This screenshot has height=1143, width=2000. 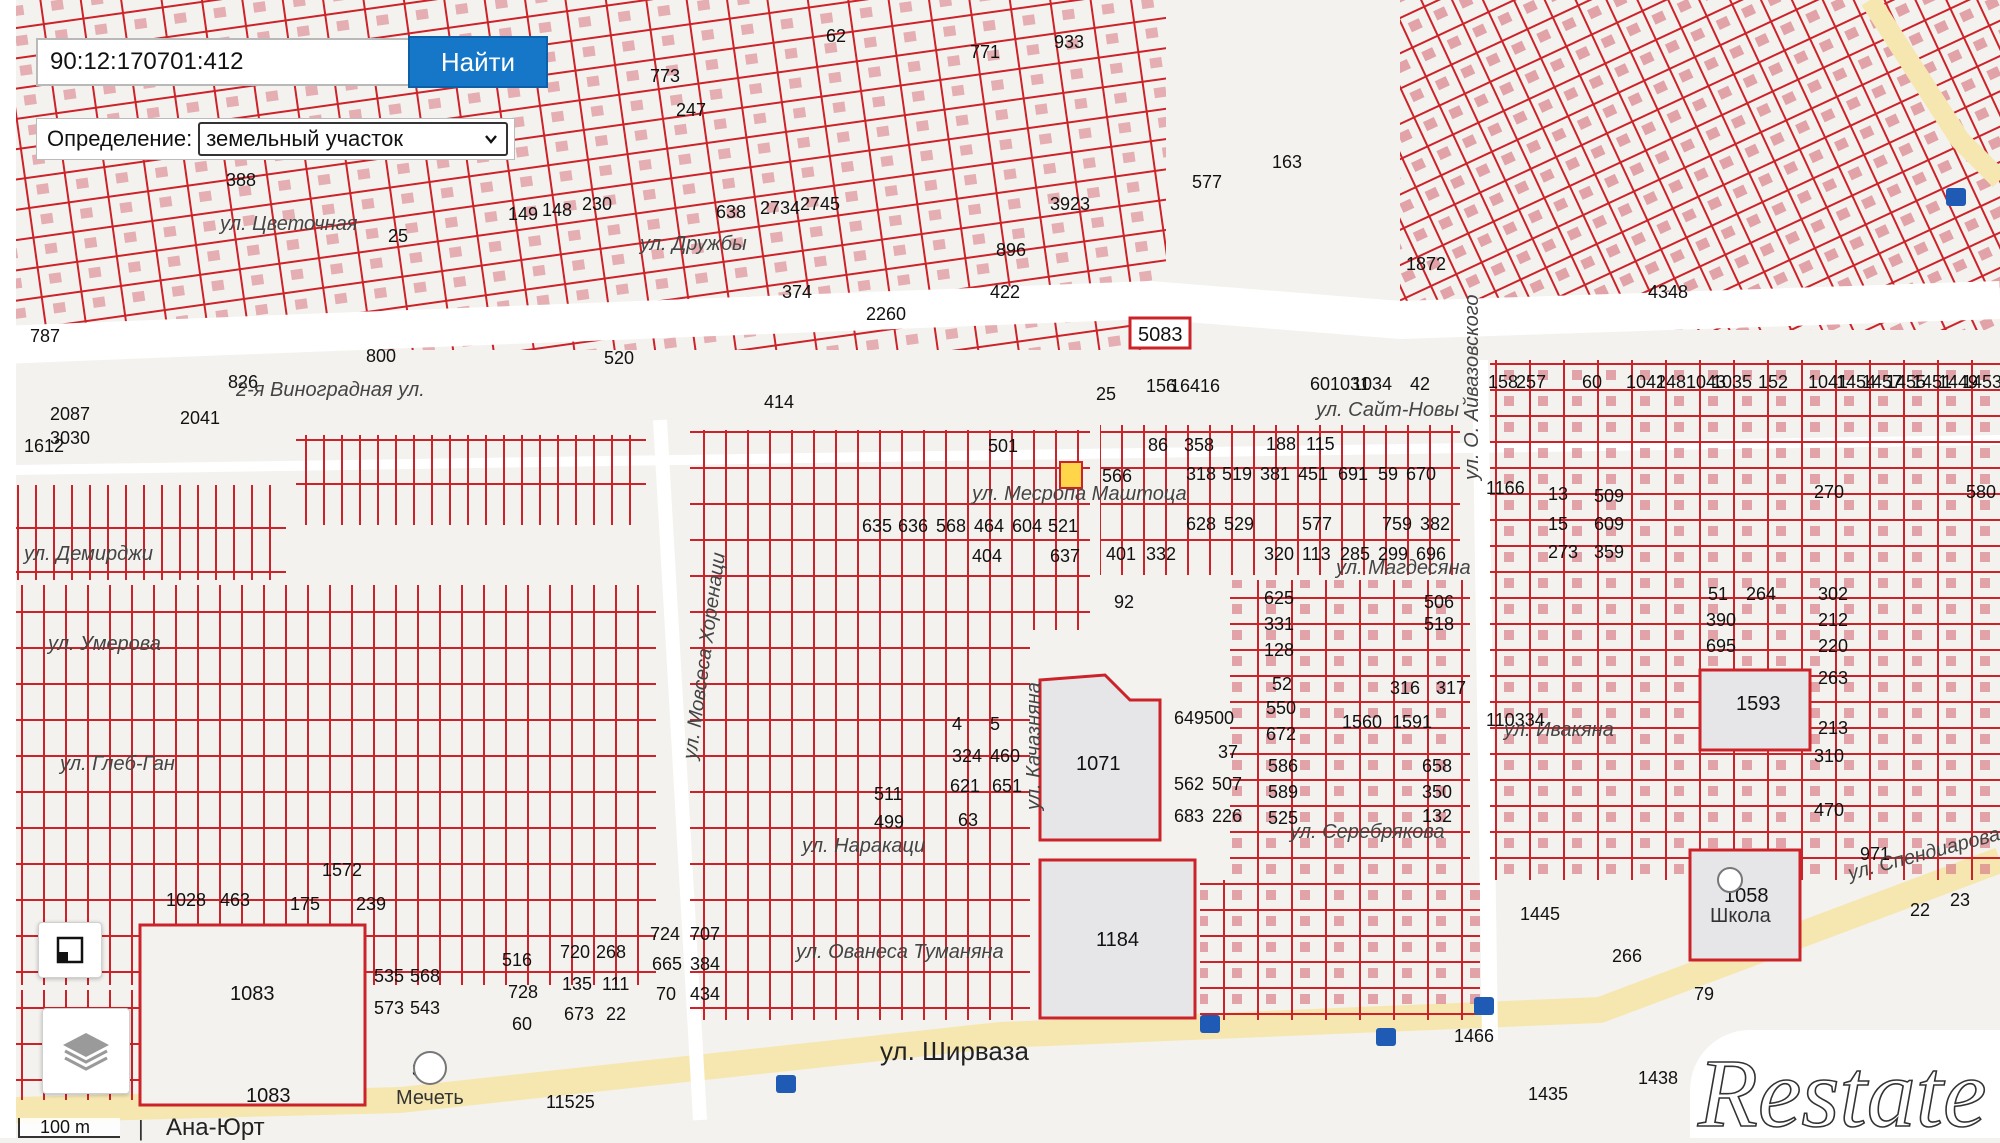 I want to click on parcel-label: 1453, so click(x=1981, y=382).